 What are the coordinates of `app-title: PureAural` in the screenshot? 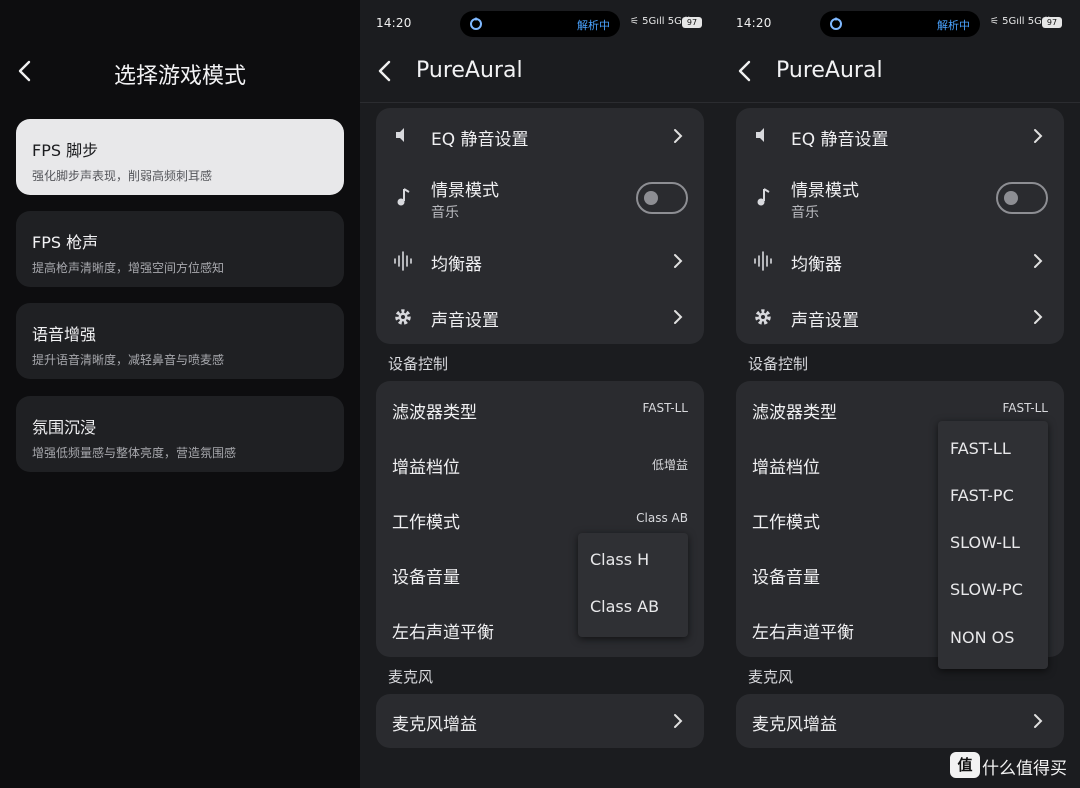 It's located at (469, 70).